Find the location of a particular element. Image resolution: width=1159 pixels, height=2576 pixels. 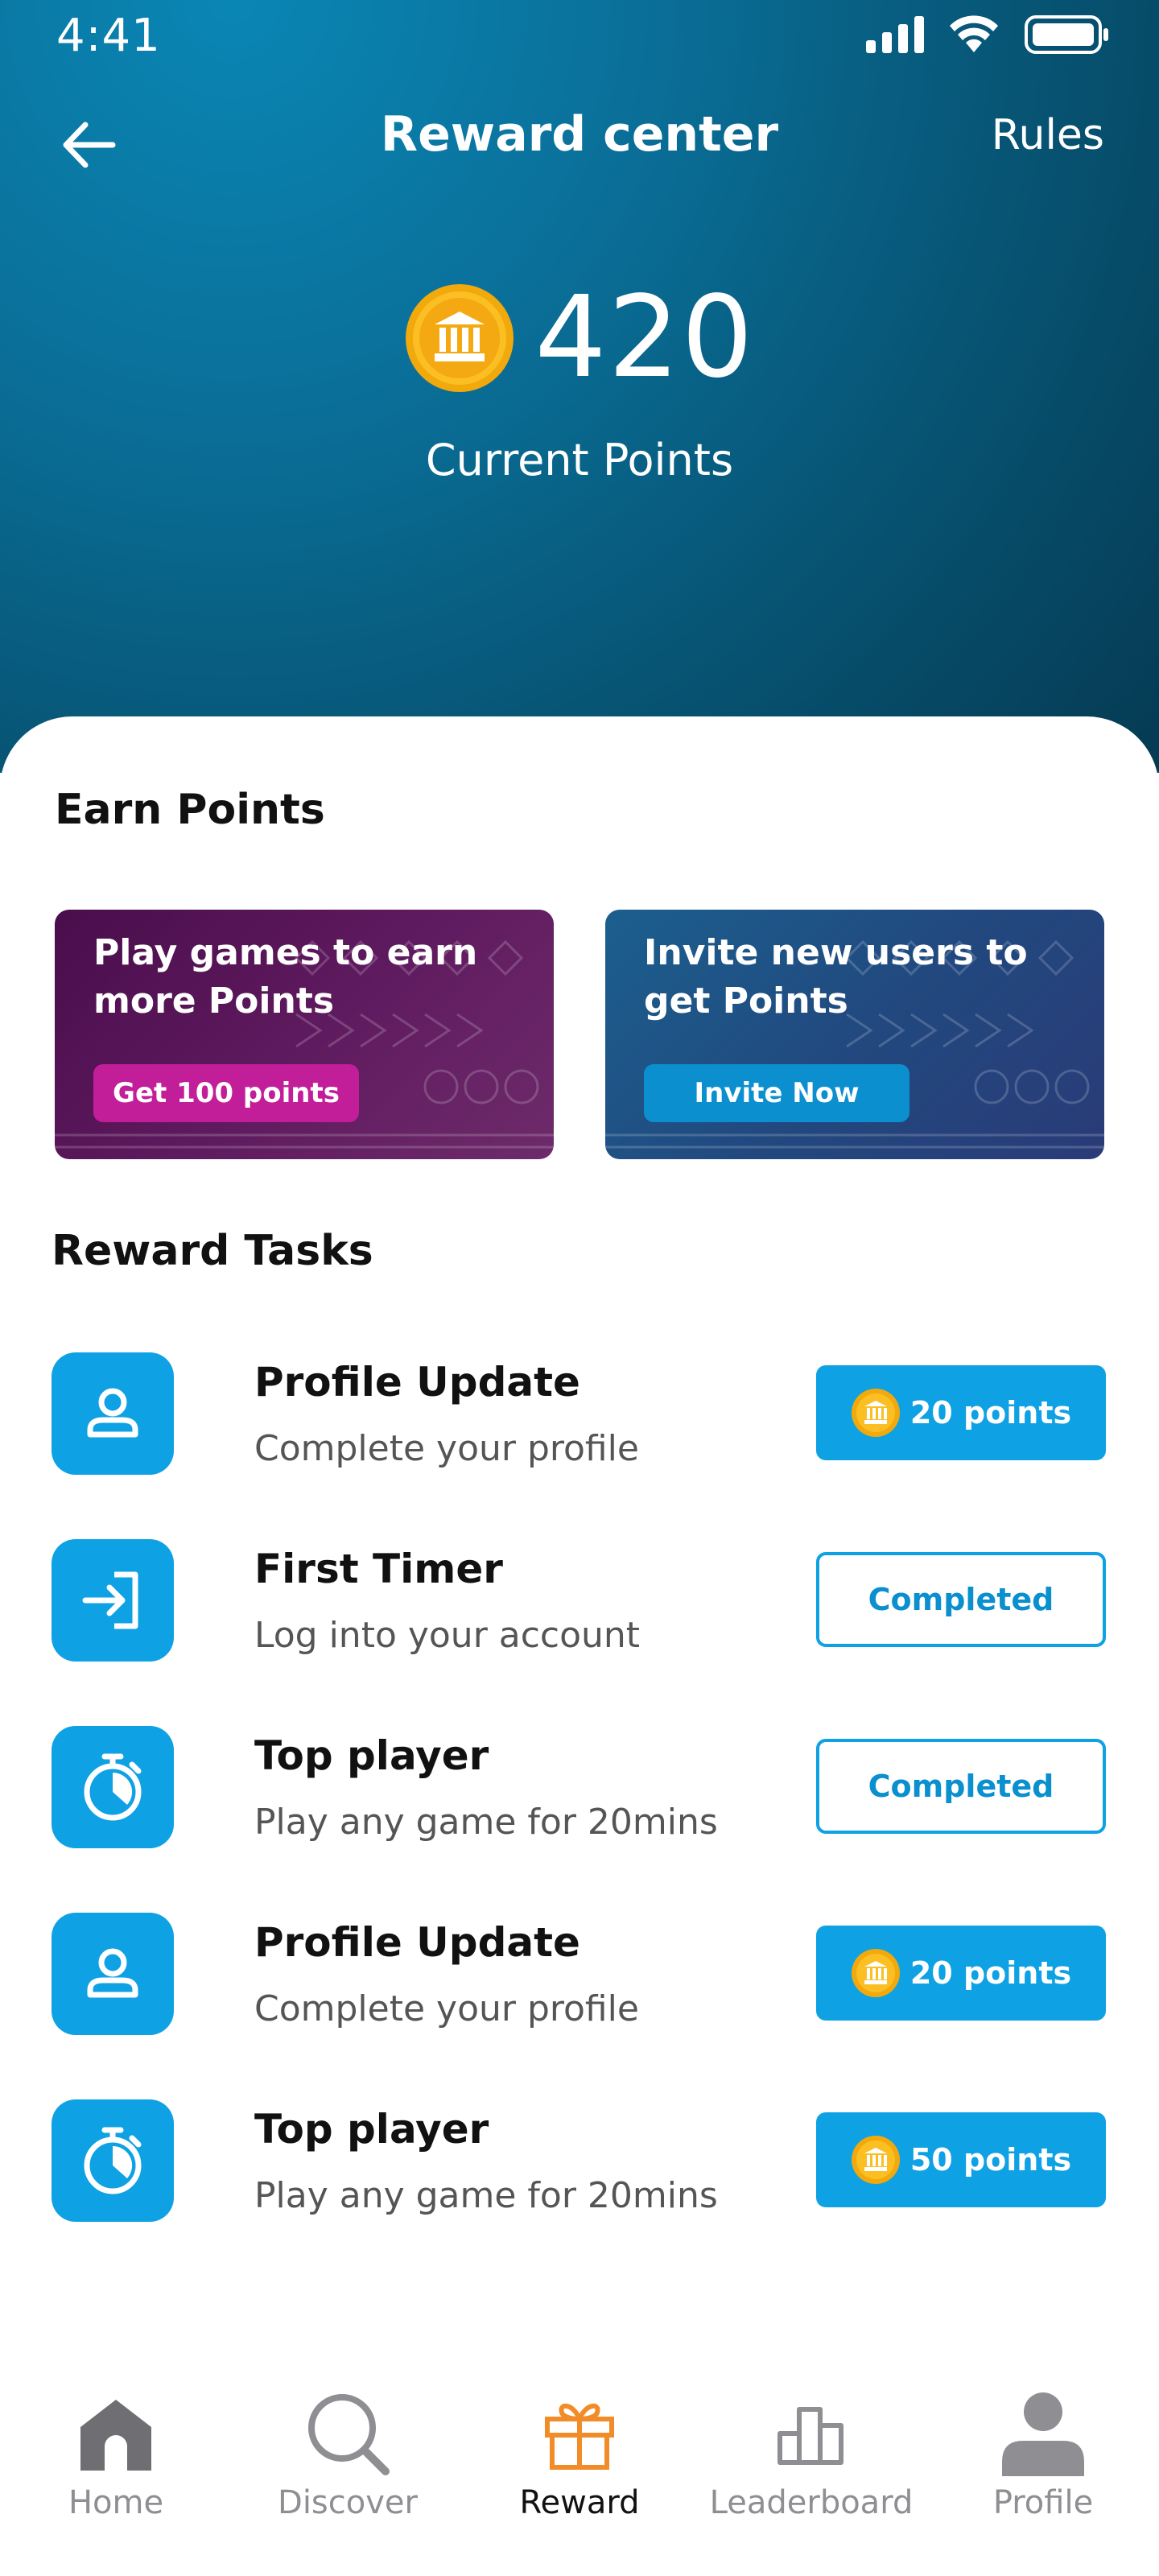

status-bar: 4:41 is located at coordinates (579, 36).